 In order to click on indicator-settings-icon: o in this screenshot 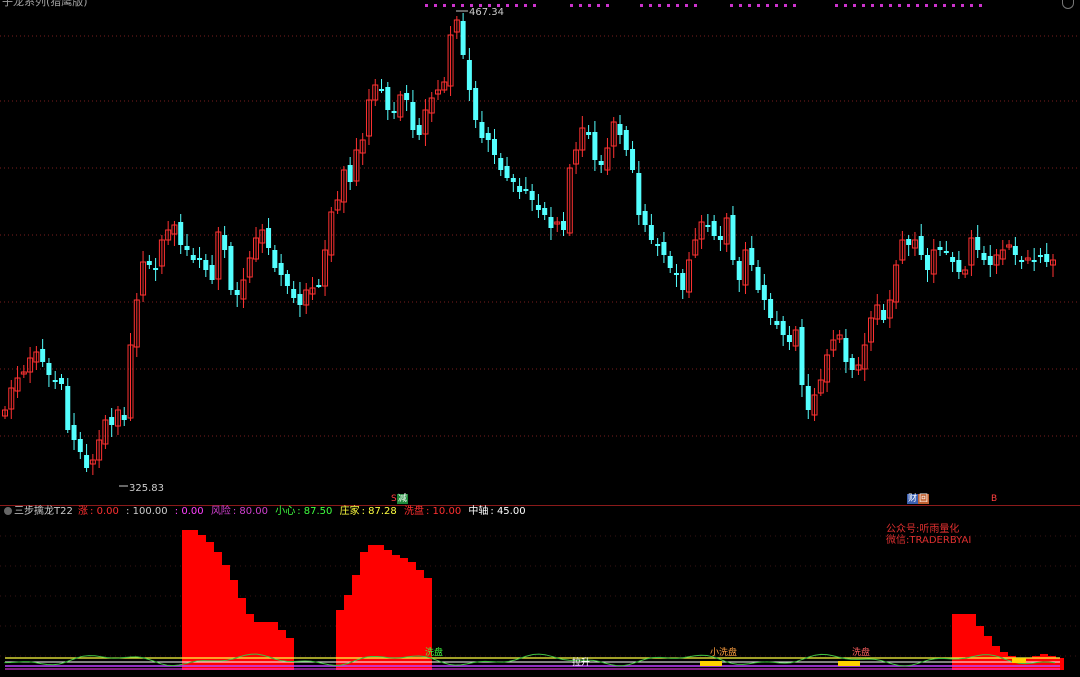, I will do `click(8, 511)`.